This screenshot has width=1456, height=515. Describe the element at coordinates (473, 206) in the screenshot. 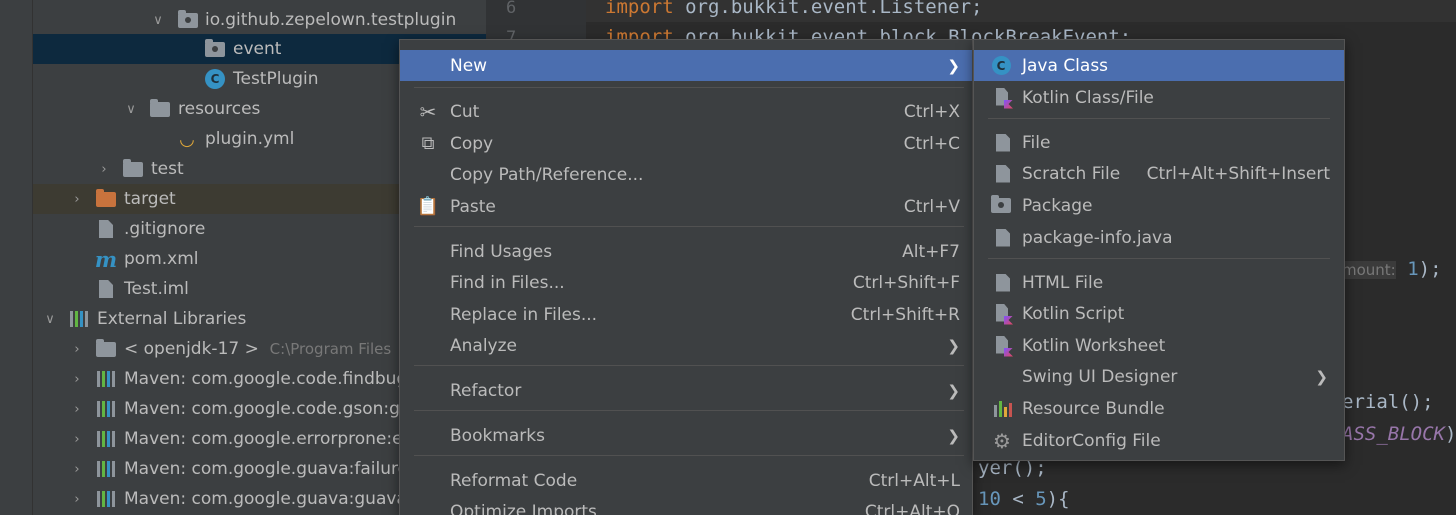

I see `menu-item-label: Paste` at that location.